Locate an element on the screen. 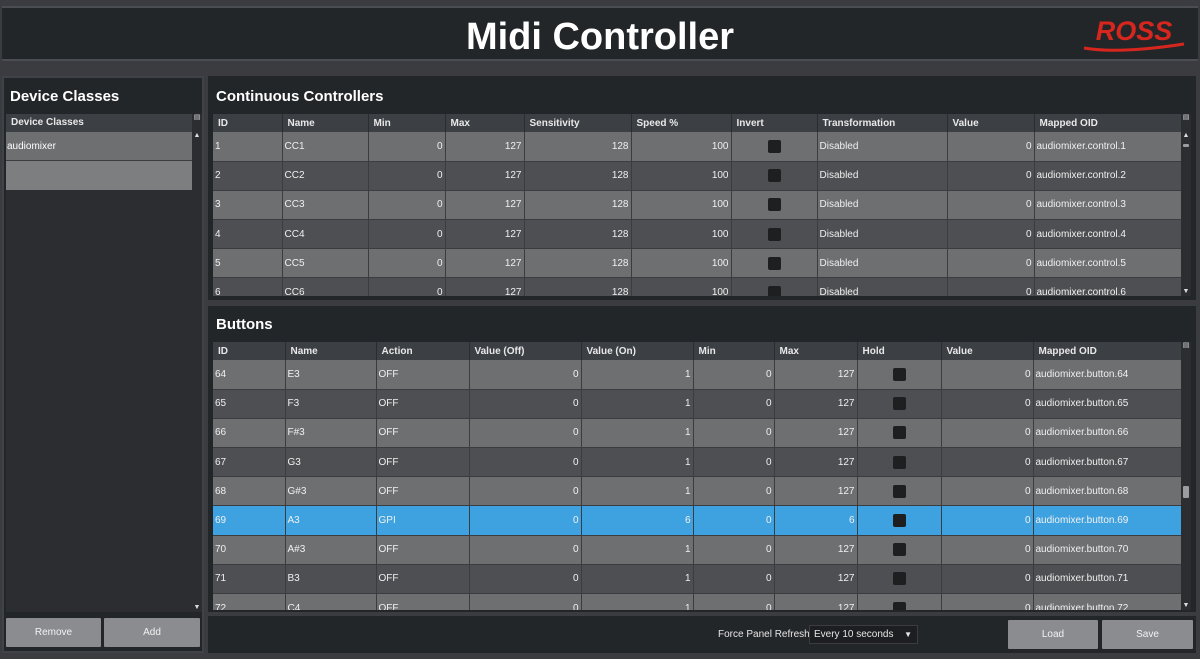  col-hold: Hold is located at coordinates (899, 351).